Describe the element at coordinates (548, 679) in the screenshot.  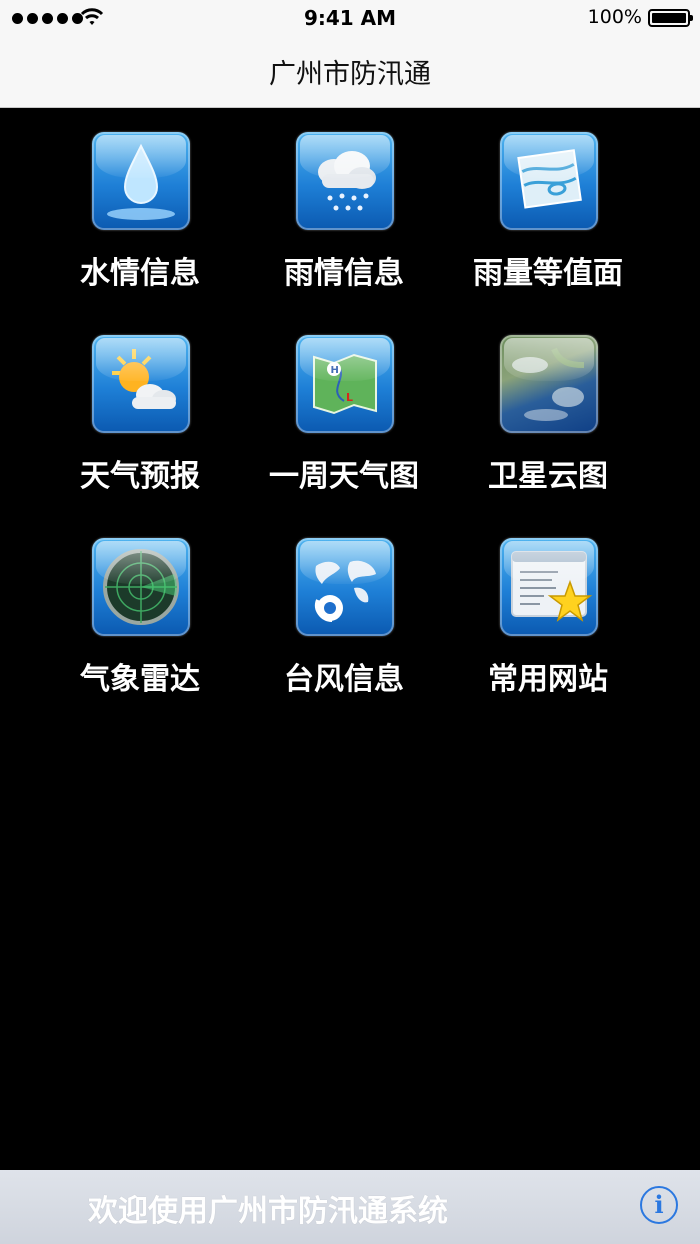
I see `menu-item-label: 常用网站` at that location.